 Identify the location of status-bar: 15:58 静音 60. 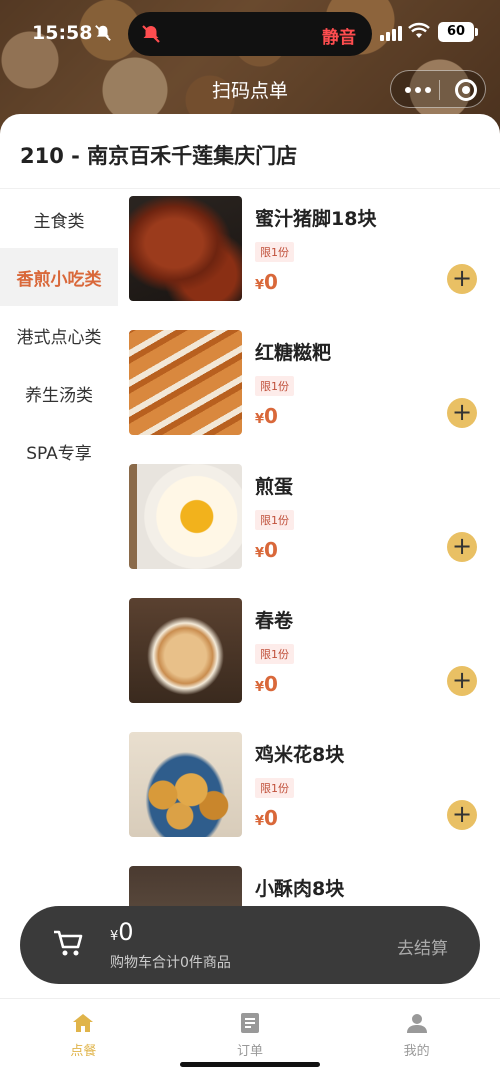
(250, 33).